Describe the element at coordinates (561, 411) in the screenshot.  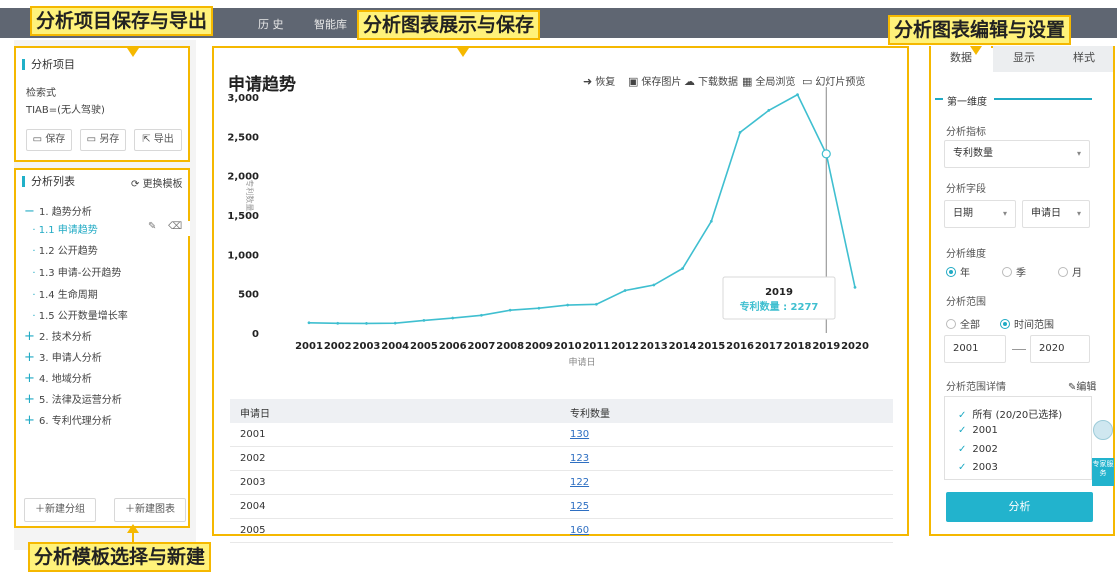
I see `table-header: 申请日 专利数量` at that location.